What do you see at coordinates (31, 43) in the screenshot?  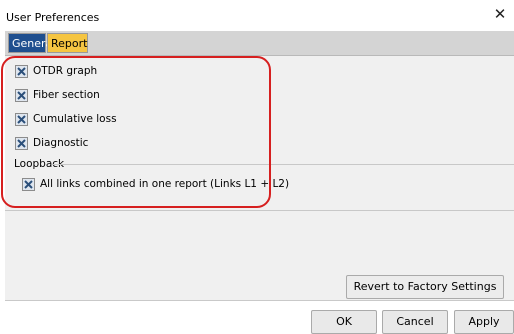 I see `tab-general: General` at bounding box center [31, 43].